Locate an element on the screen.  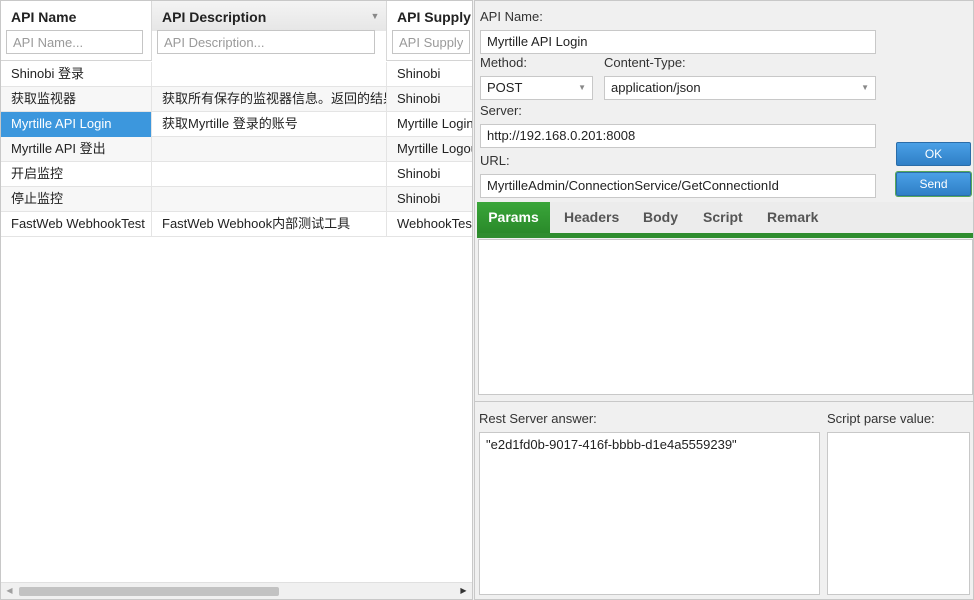
url-label: URL: is located at coordinates (495, 160).